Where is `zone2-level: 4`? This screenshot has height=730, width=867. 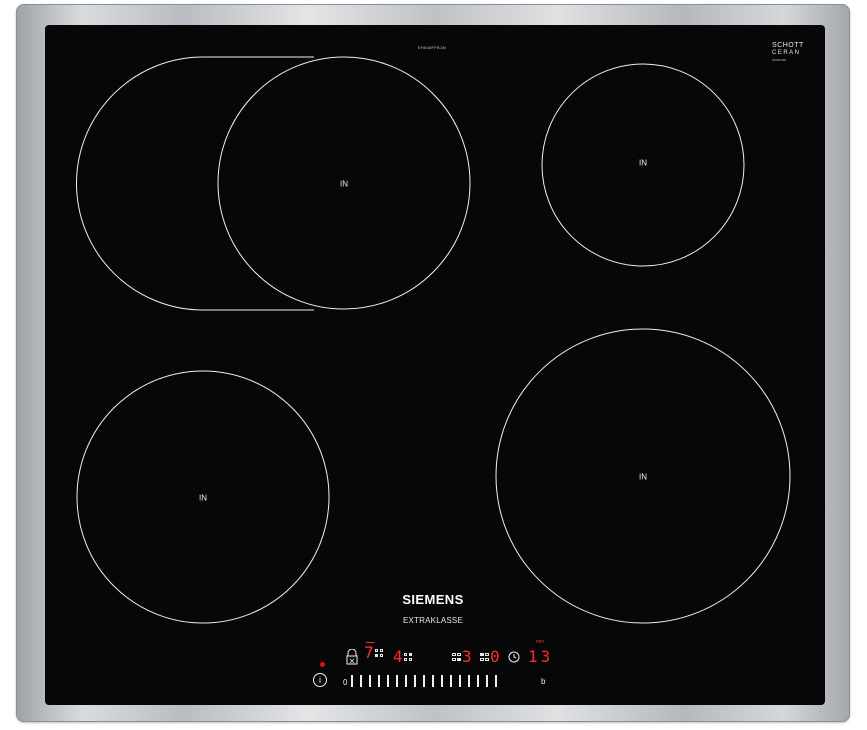
zone2-level: 4 is located at coordinates (398, 656).